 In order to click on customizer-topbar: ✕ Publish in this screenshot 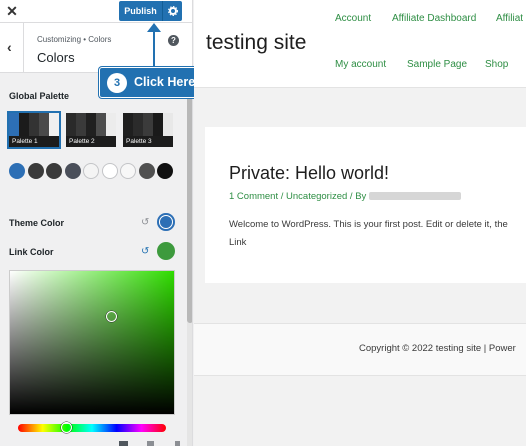, I will do `click(96, 11)`.